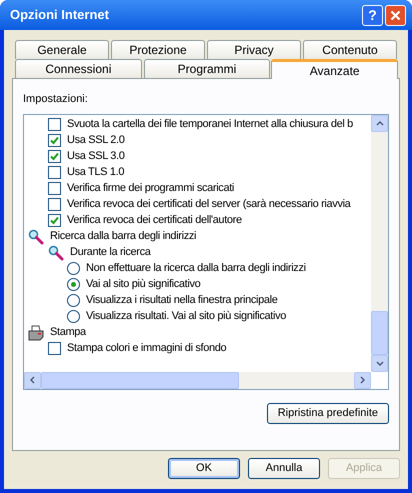 This screenshot has width=412, height=493. I want to click on category-label: Stampa, so click(68, 332).